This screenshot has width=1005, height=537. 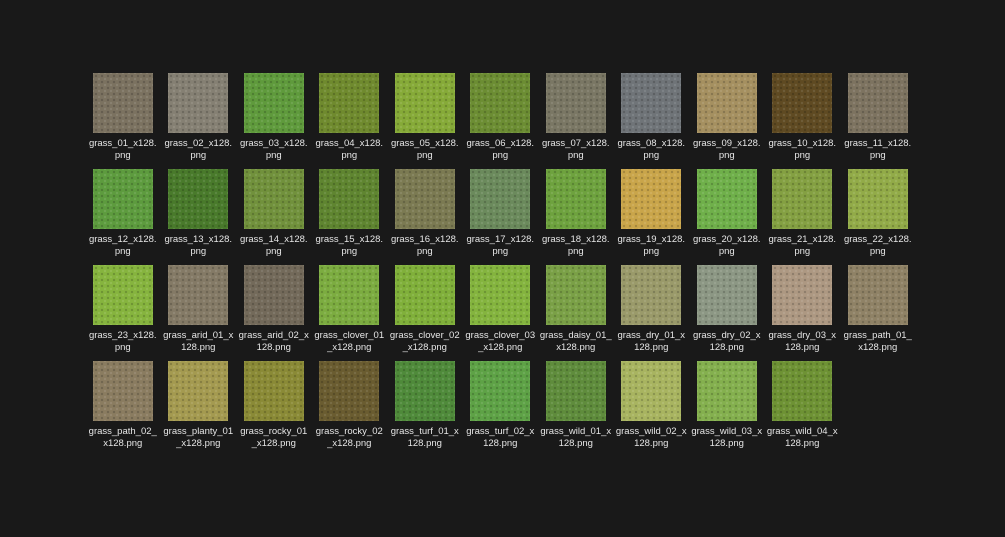 I want to click on file-name: grass_dry_02_x128.png, so click(x=726, y=341).